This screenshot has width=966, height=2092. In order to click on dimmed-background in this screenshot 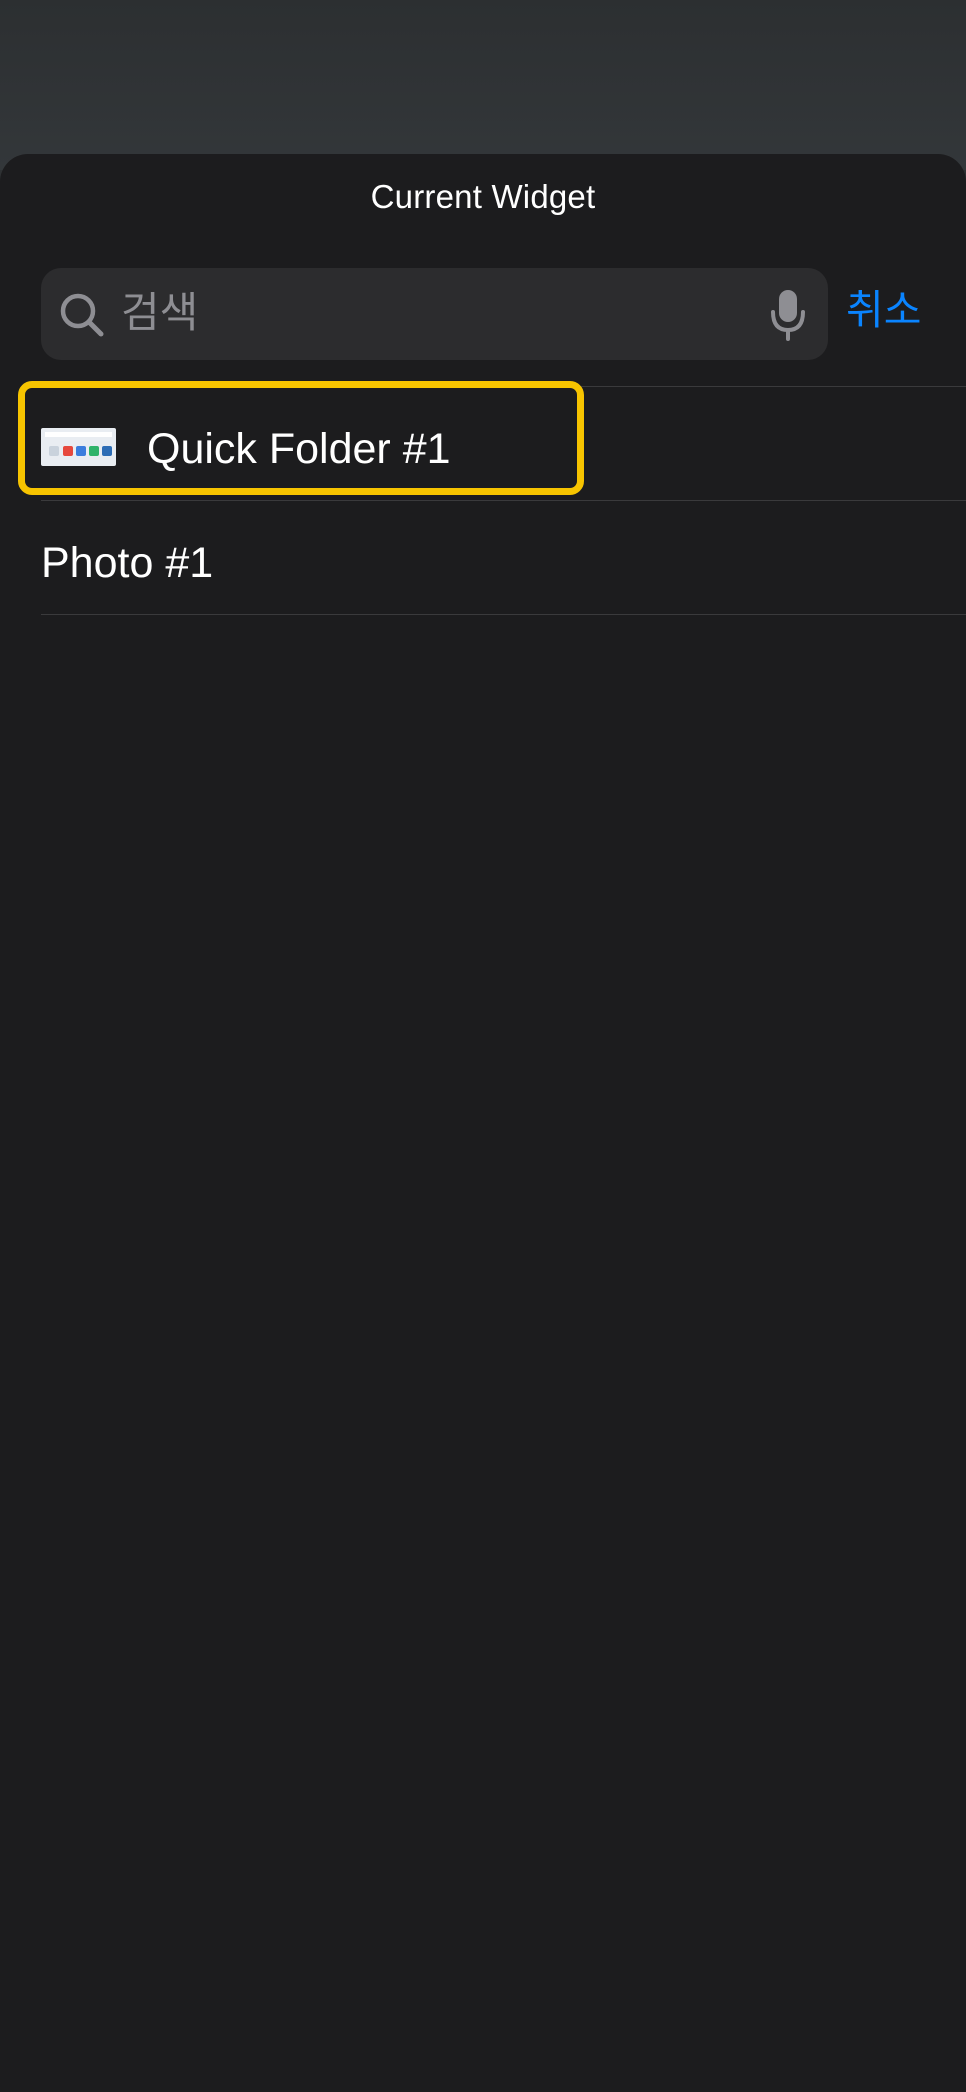, I will do `click(483, 85)`.